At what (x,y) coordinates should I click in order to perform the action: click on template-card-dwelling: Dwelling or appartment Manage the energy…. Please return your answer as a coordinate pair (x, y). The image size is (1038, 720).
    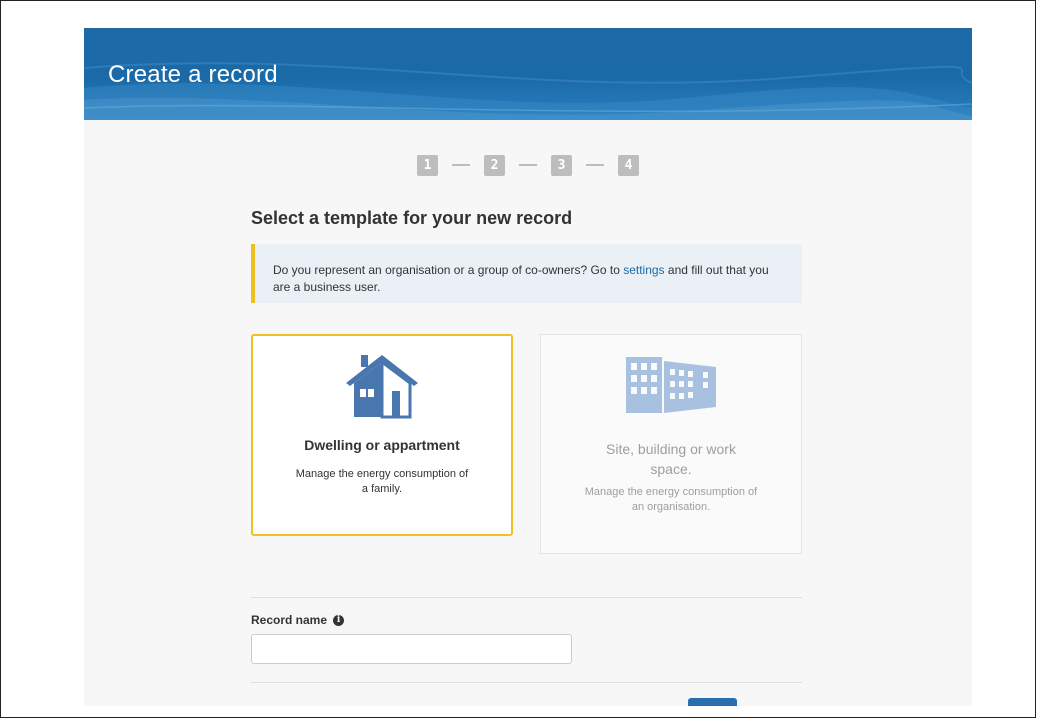
    Looking at the image, I should click on (382, 435).